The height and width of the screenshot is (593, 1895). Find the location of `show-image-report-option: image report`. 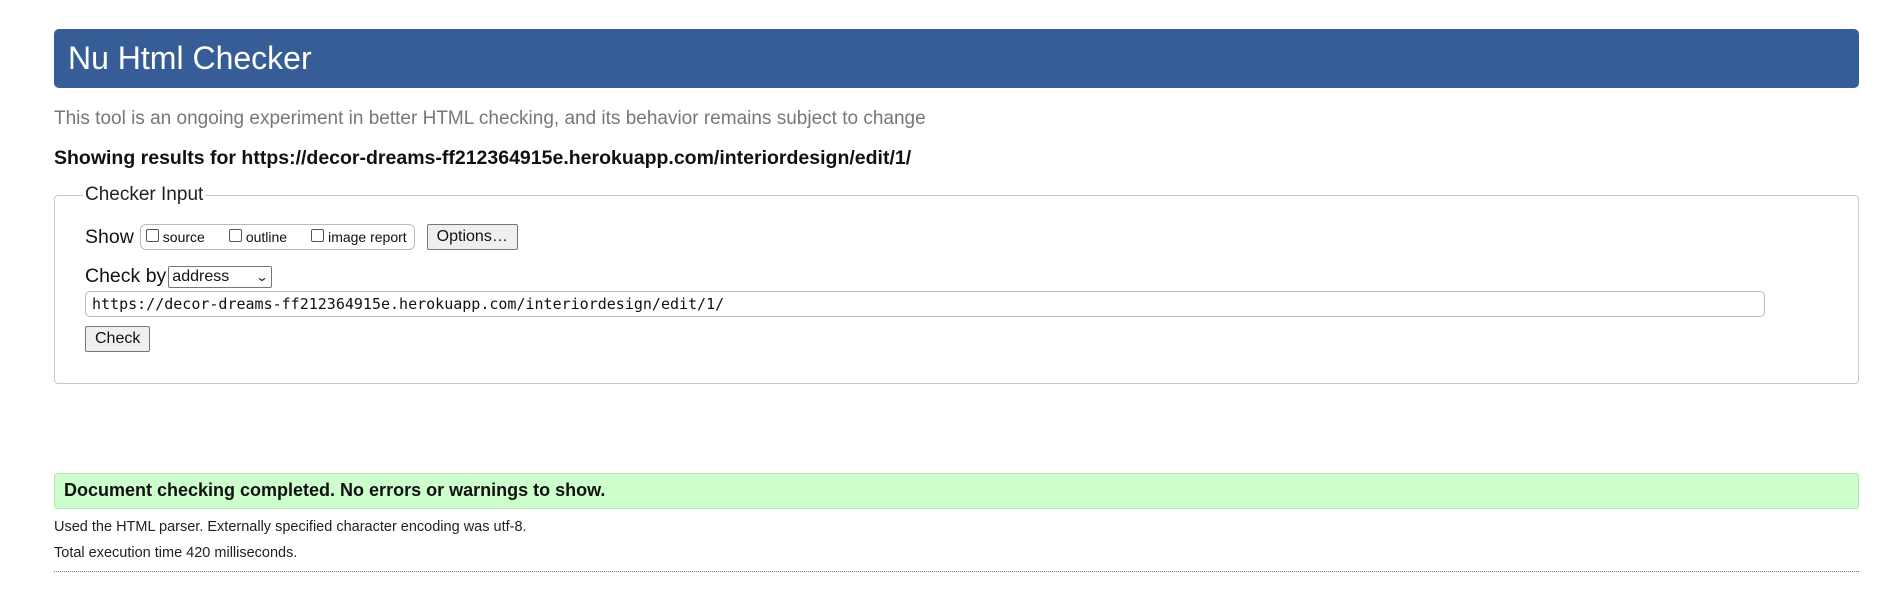

show-image-report-option: image report is located at coordinates (359, 236).